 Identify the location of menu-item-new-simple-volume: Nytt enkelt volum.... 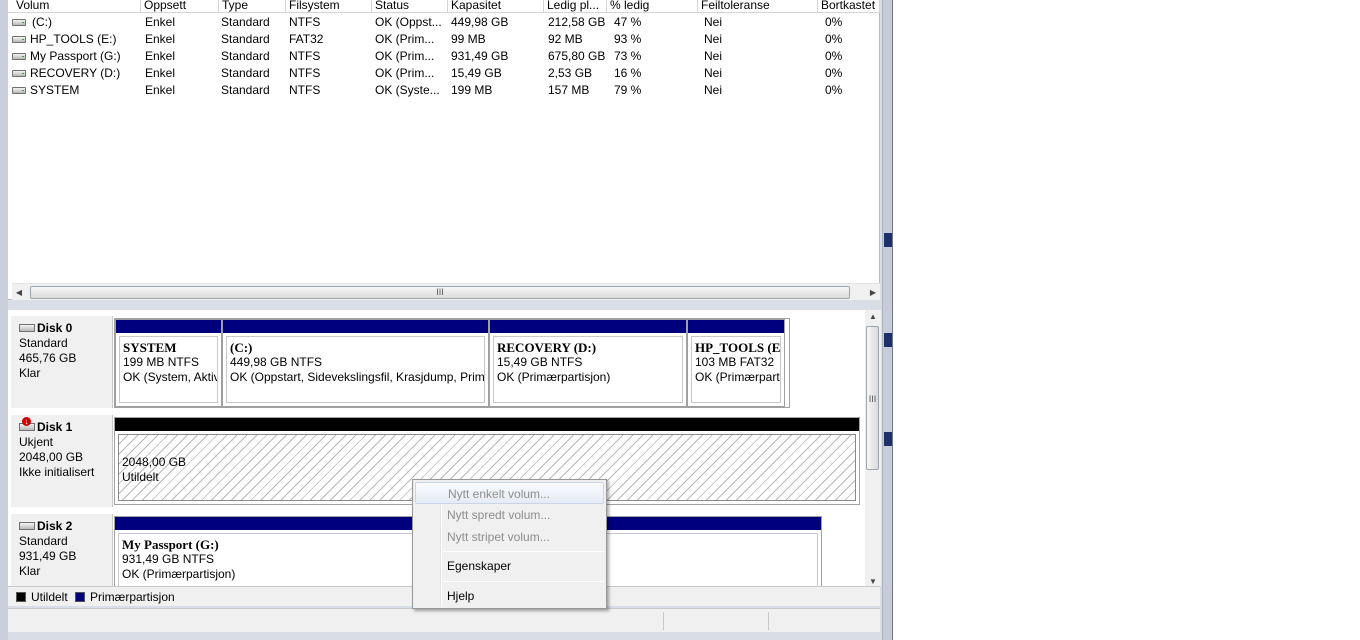
(509, 493).